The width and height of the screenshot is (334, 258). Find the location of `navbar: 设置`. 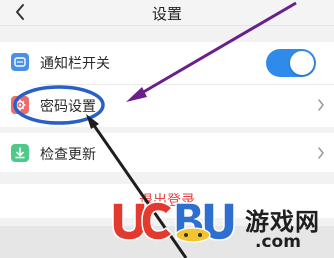

navbar: 设置 is located at coordinates (167, 13).